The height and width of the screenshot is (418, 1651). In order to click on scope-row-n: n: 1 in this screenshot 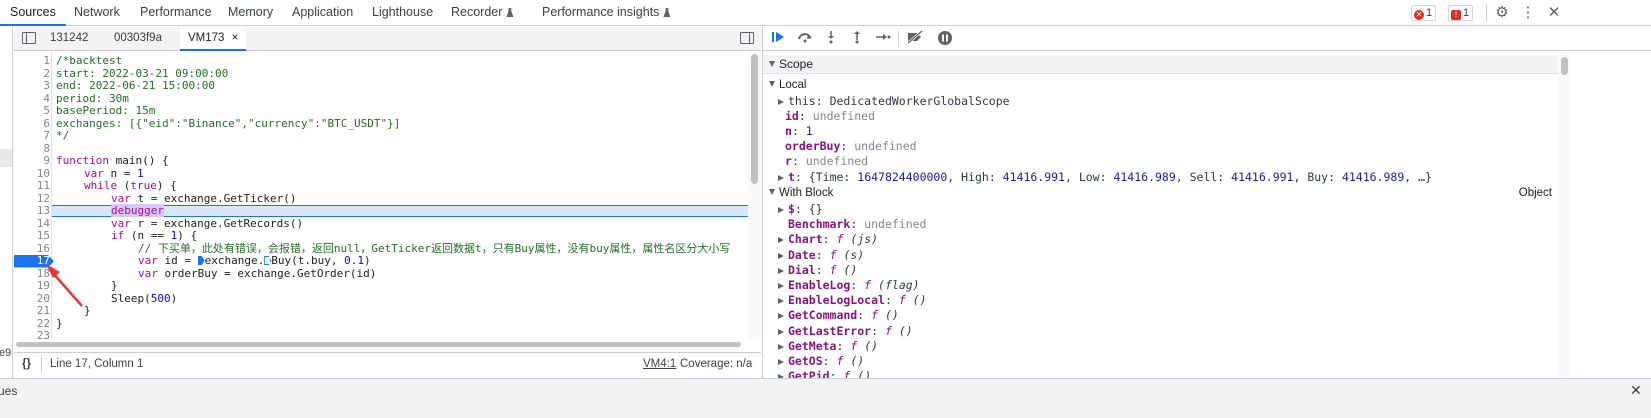, I will do `click(1160, 131)`.